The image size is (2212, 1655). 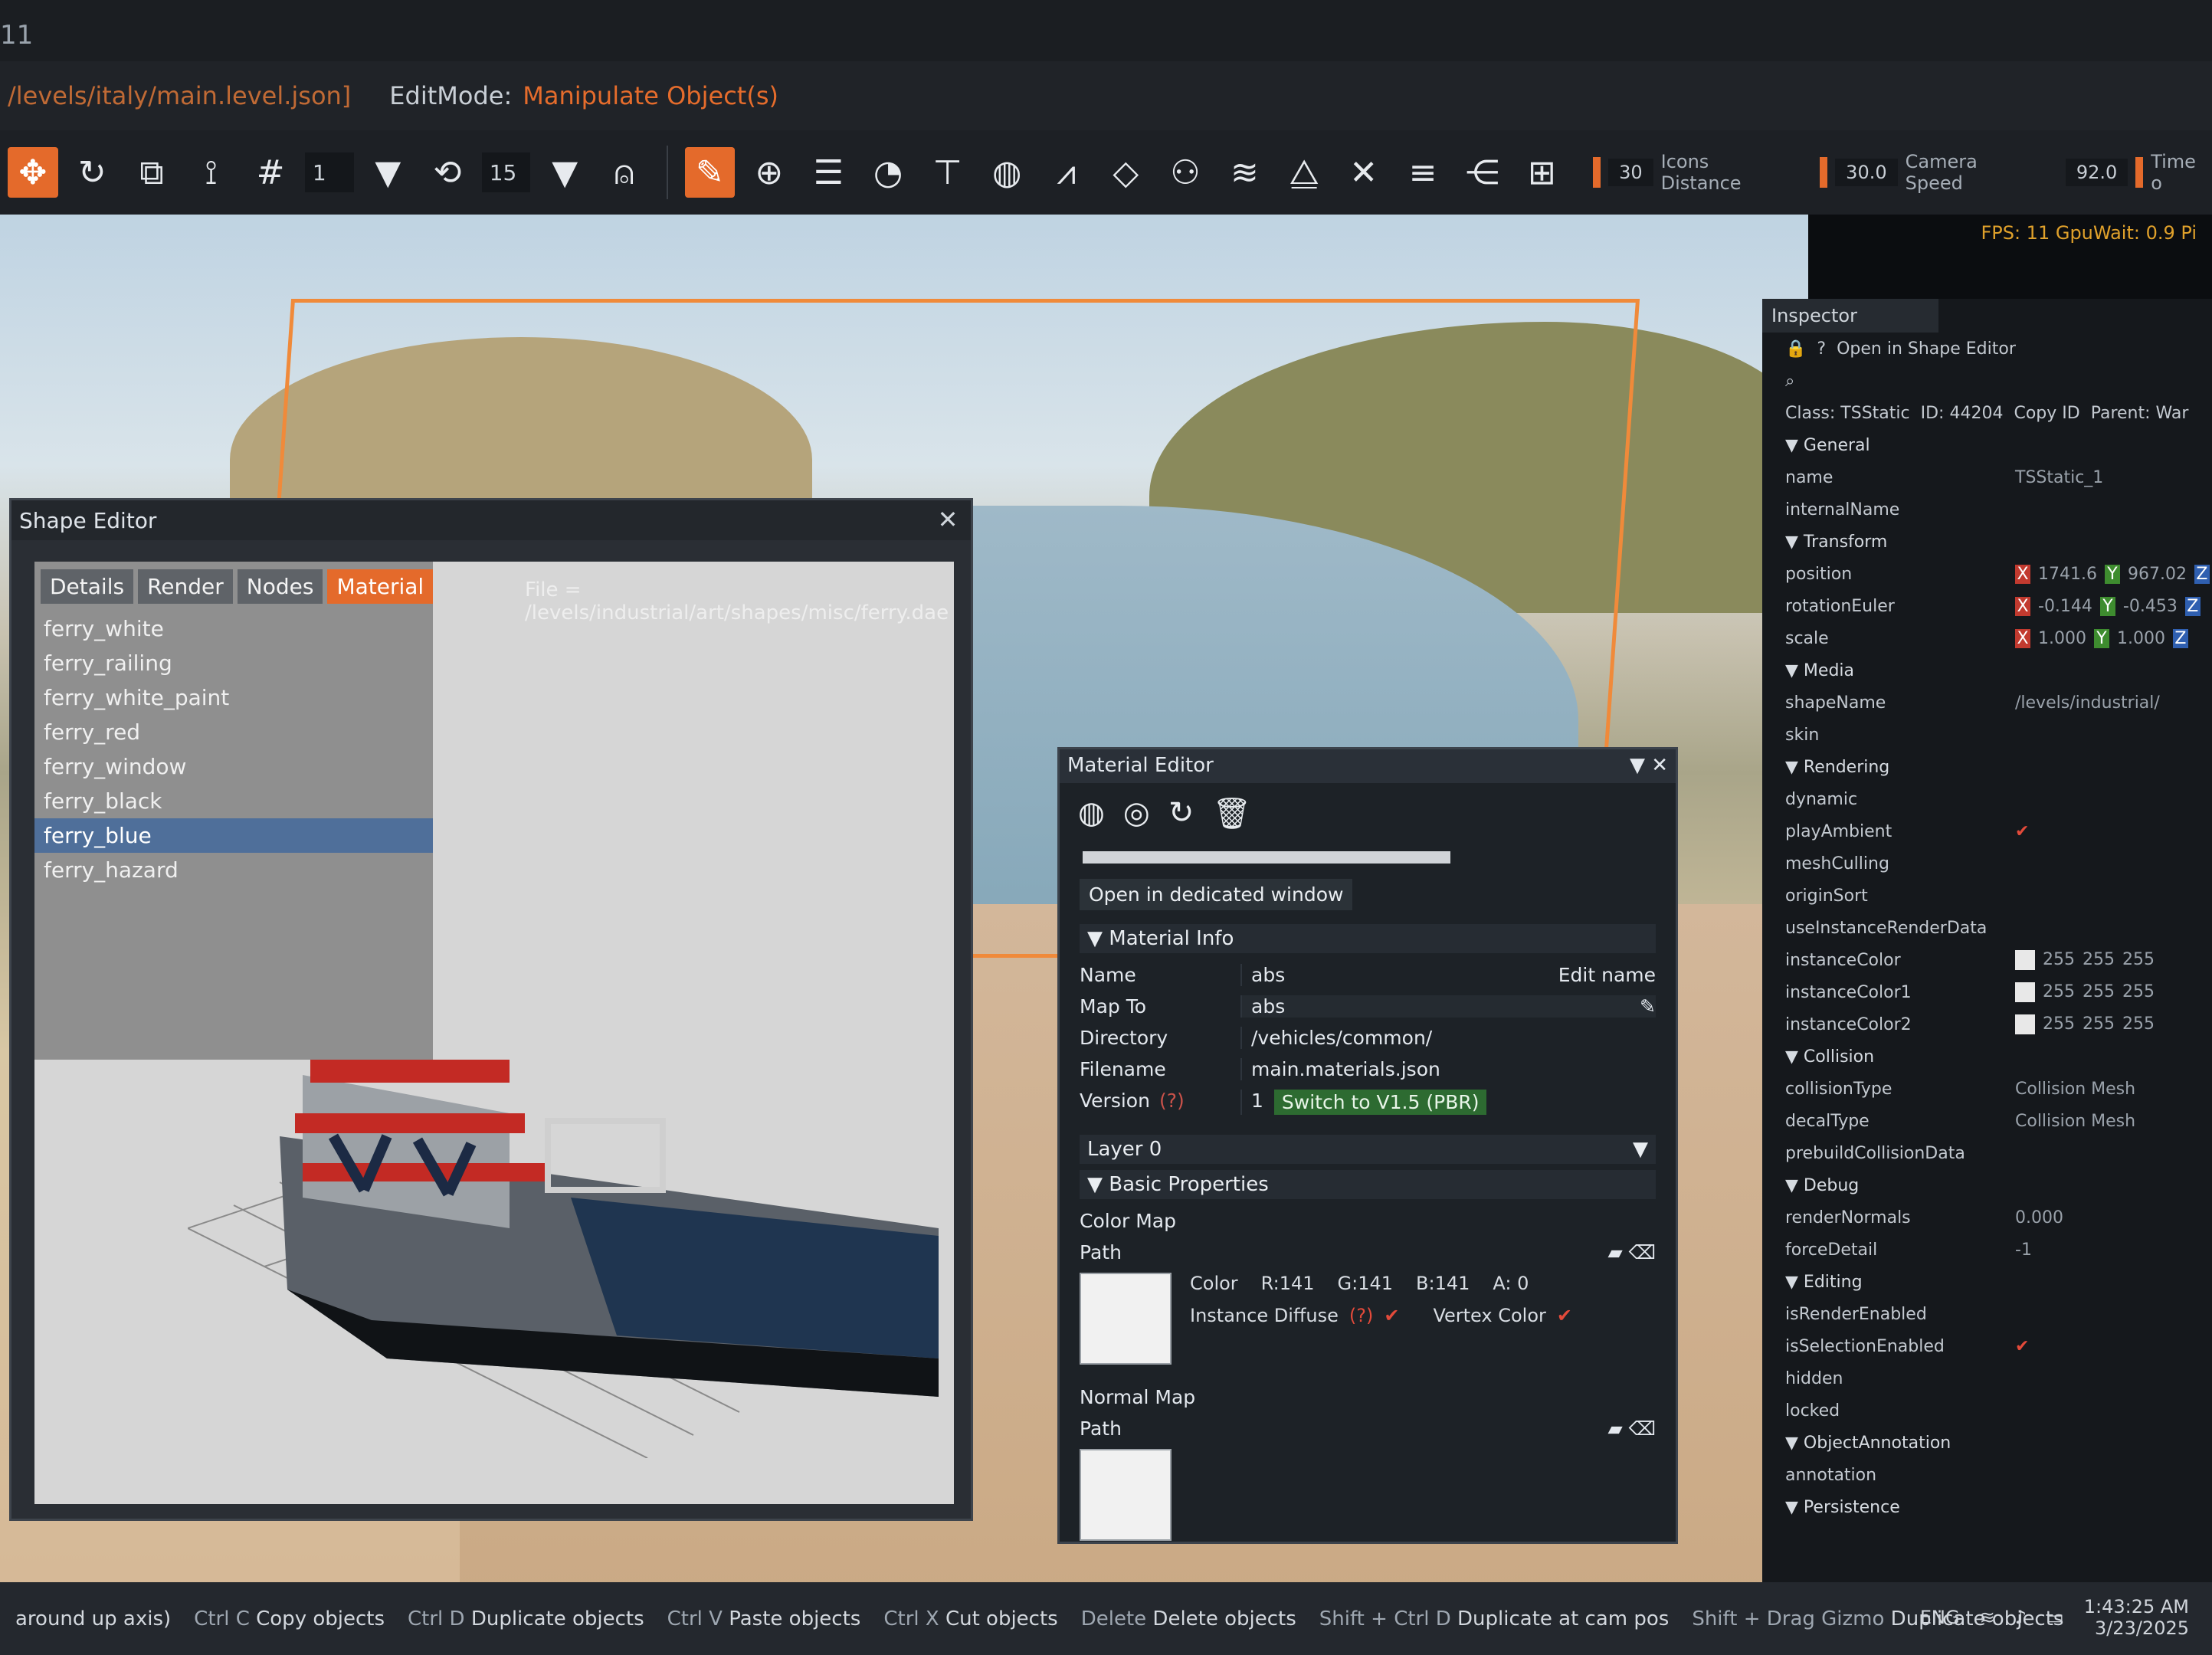 I want to click on collision-type-select: Collision Mesh, so click(x=2075, y=1089).